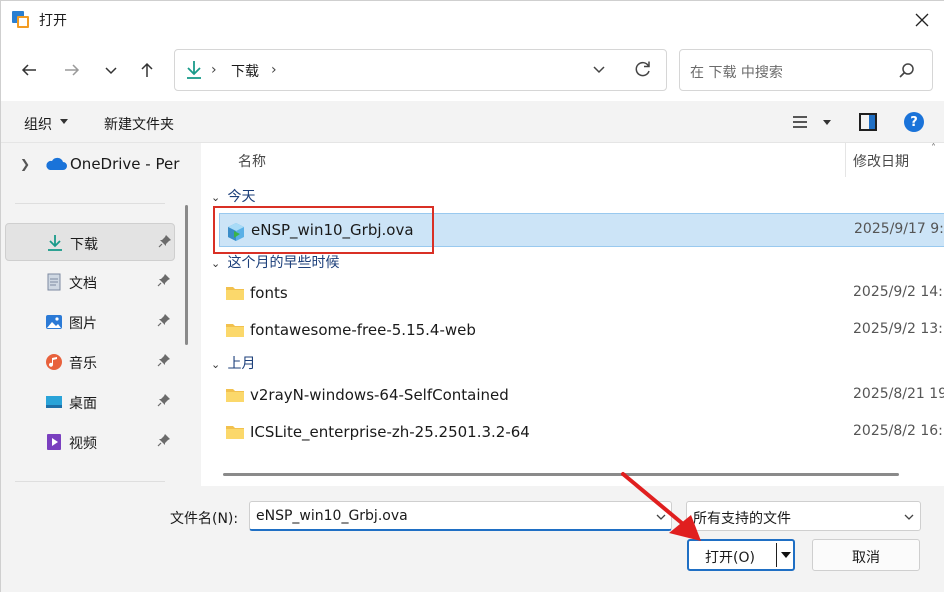 The height and width of the screenshot is (592, 944). I want to click on app-icon, so click(20, 19).